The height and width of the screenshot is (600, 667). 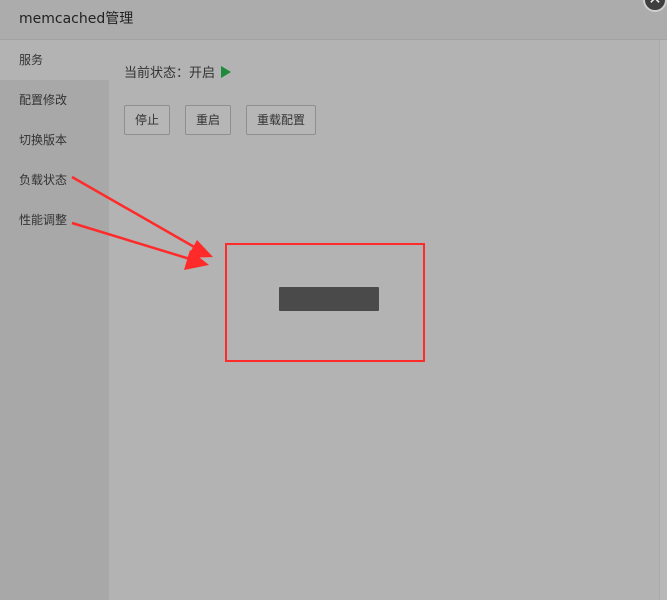 I want to click on sidebar-item-label: 切换版本, so click(x=43, y=140).